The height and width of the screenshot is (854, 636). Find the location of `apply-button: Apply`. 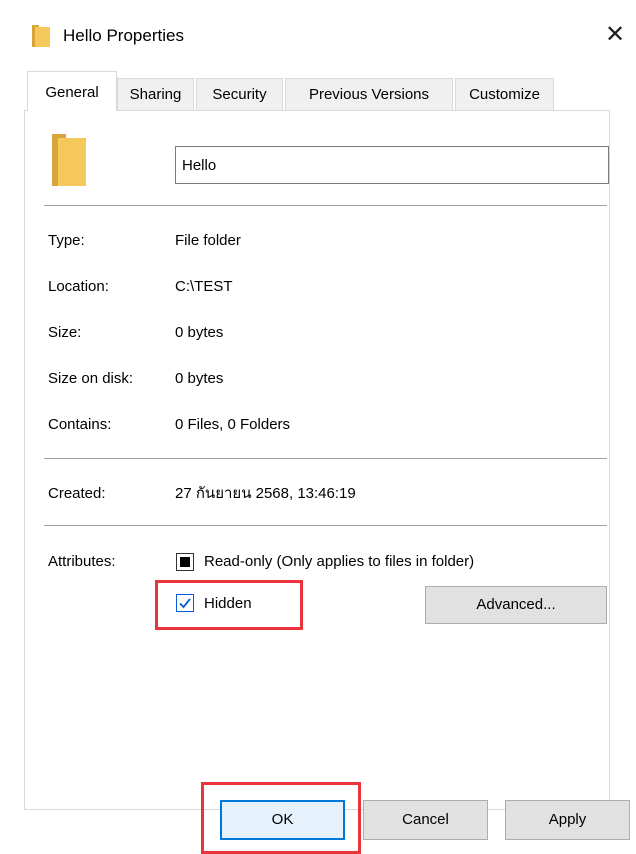

apply-button: Apply is located at coordinates (567, 820).